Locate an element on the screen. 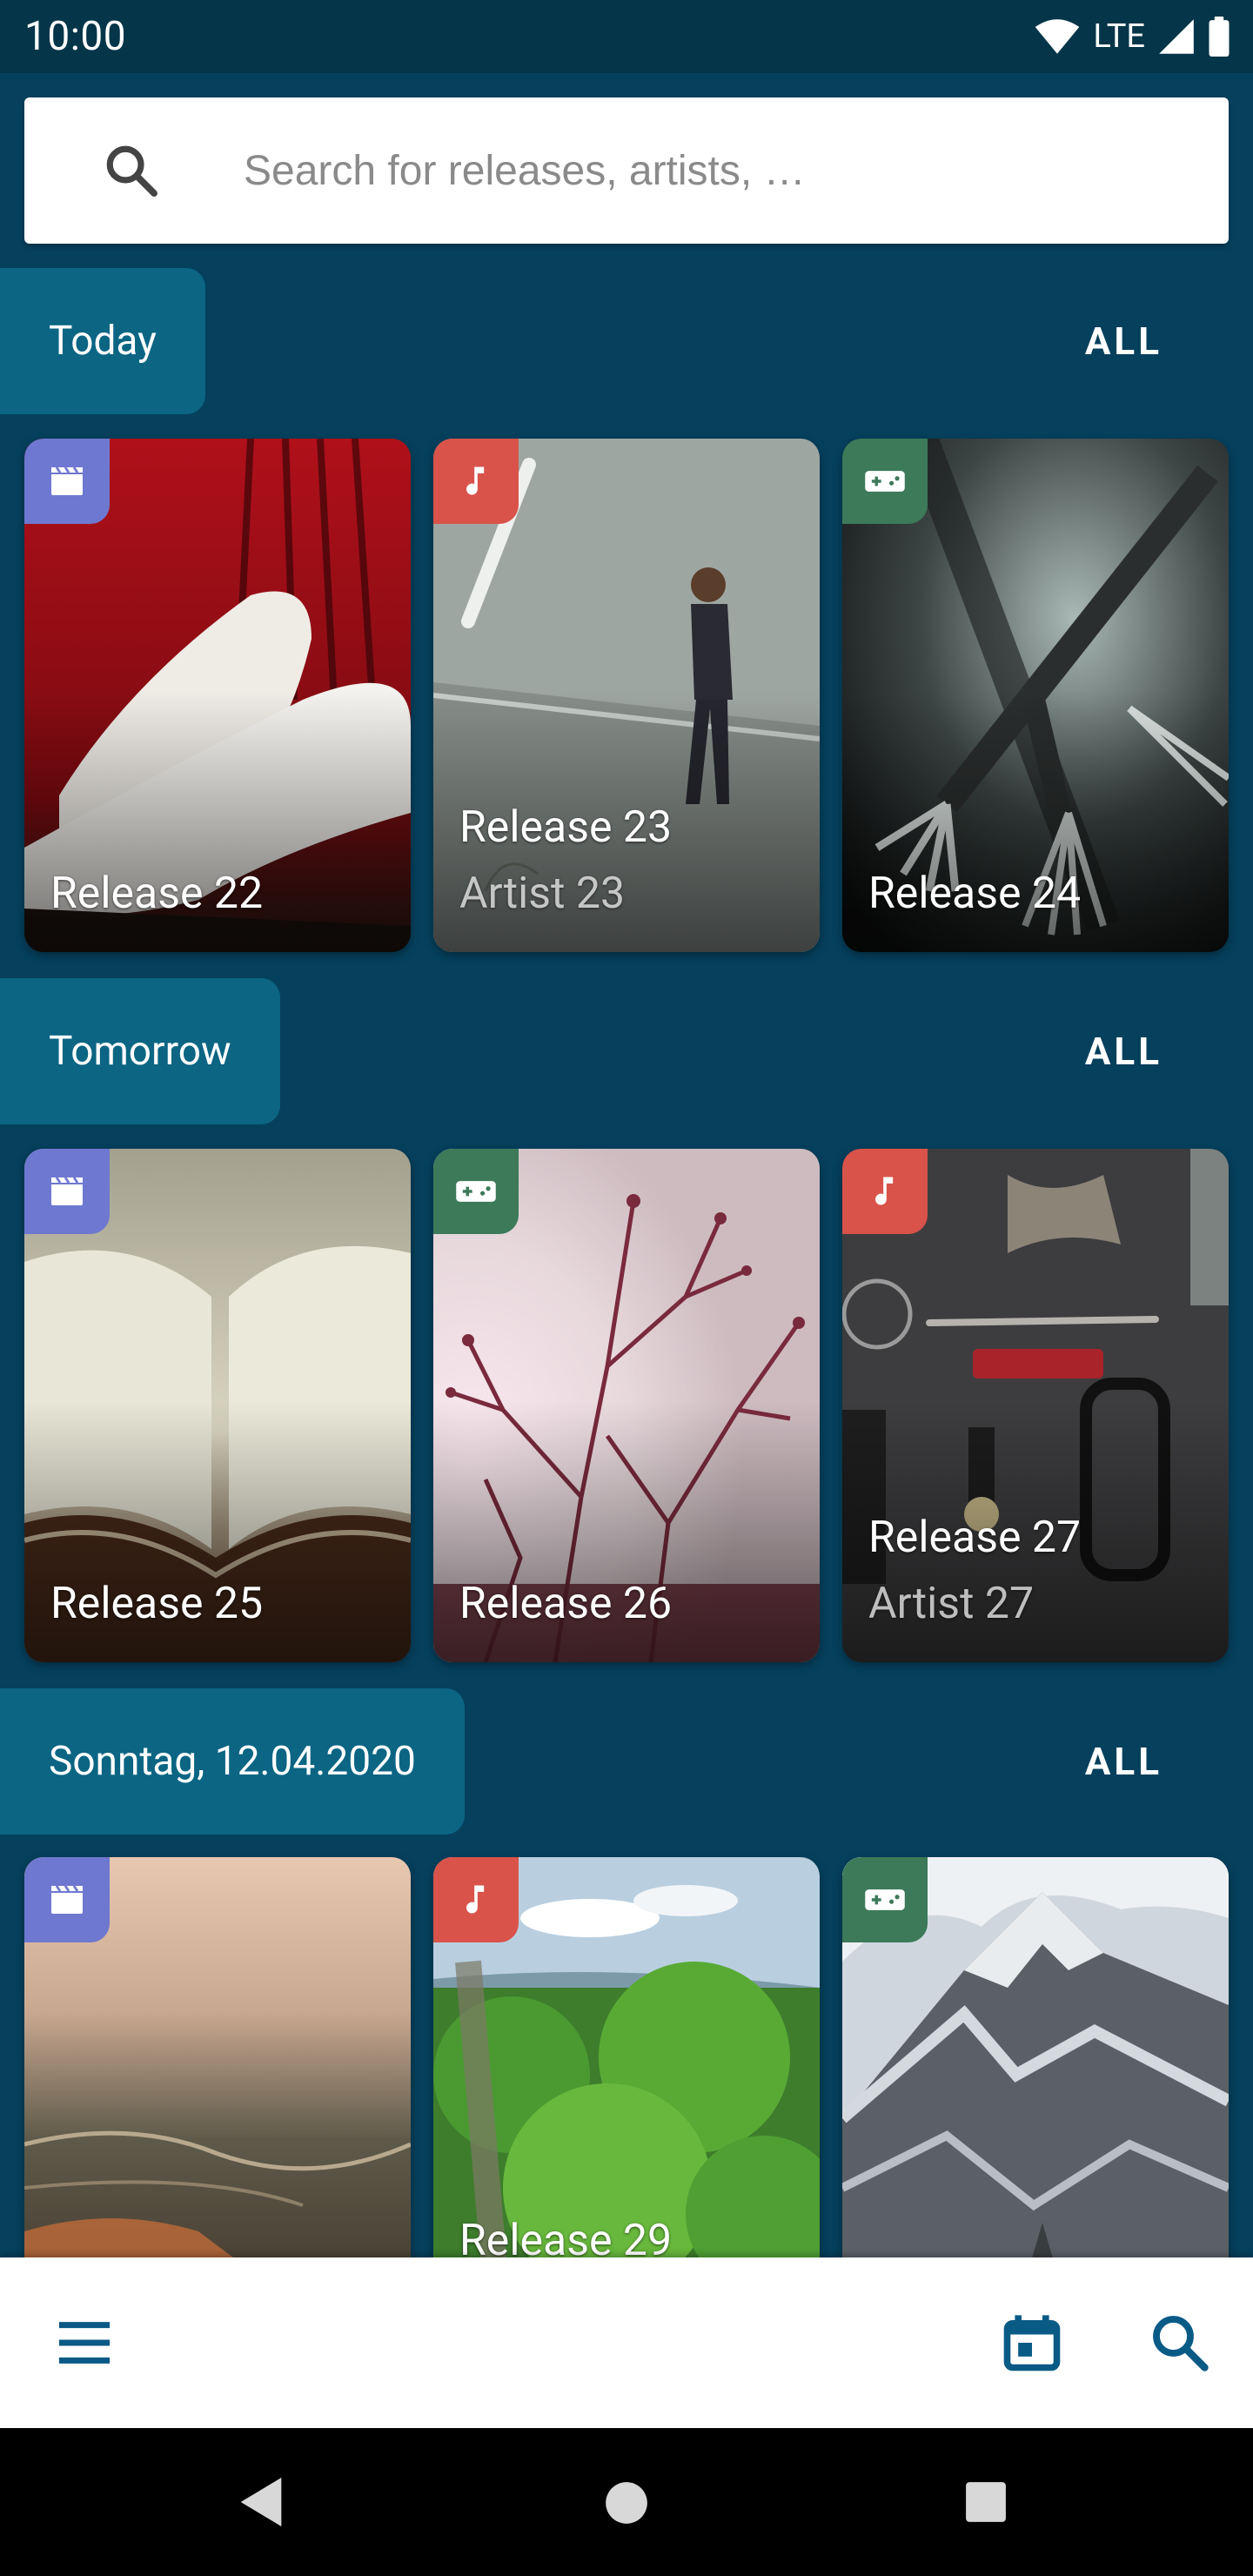 The height and width of the screenshot is (2576, 1253). status-bar: 10:00 LTE is located at coordinates (626, 37).